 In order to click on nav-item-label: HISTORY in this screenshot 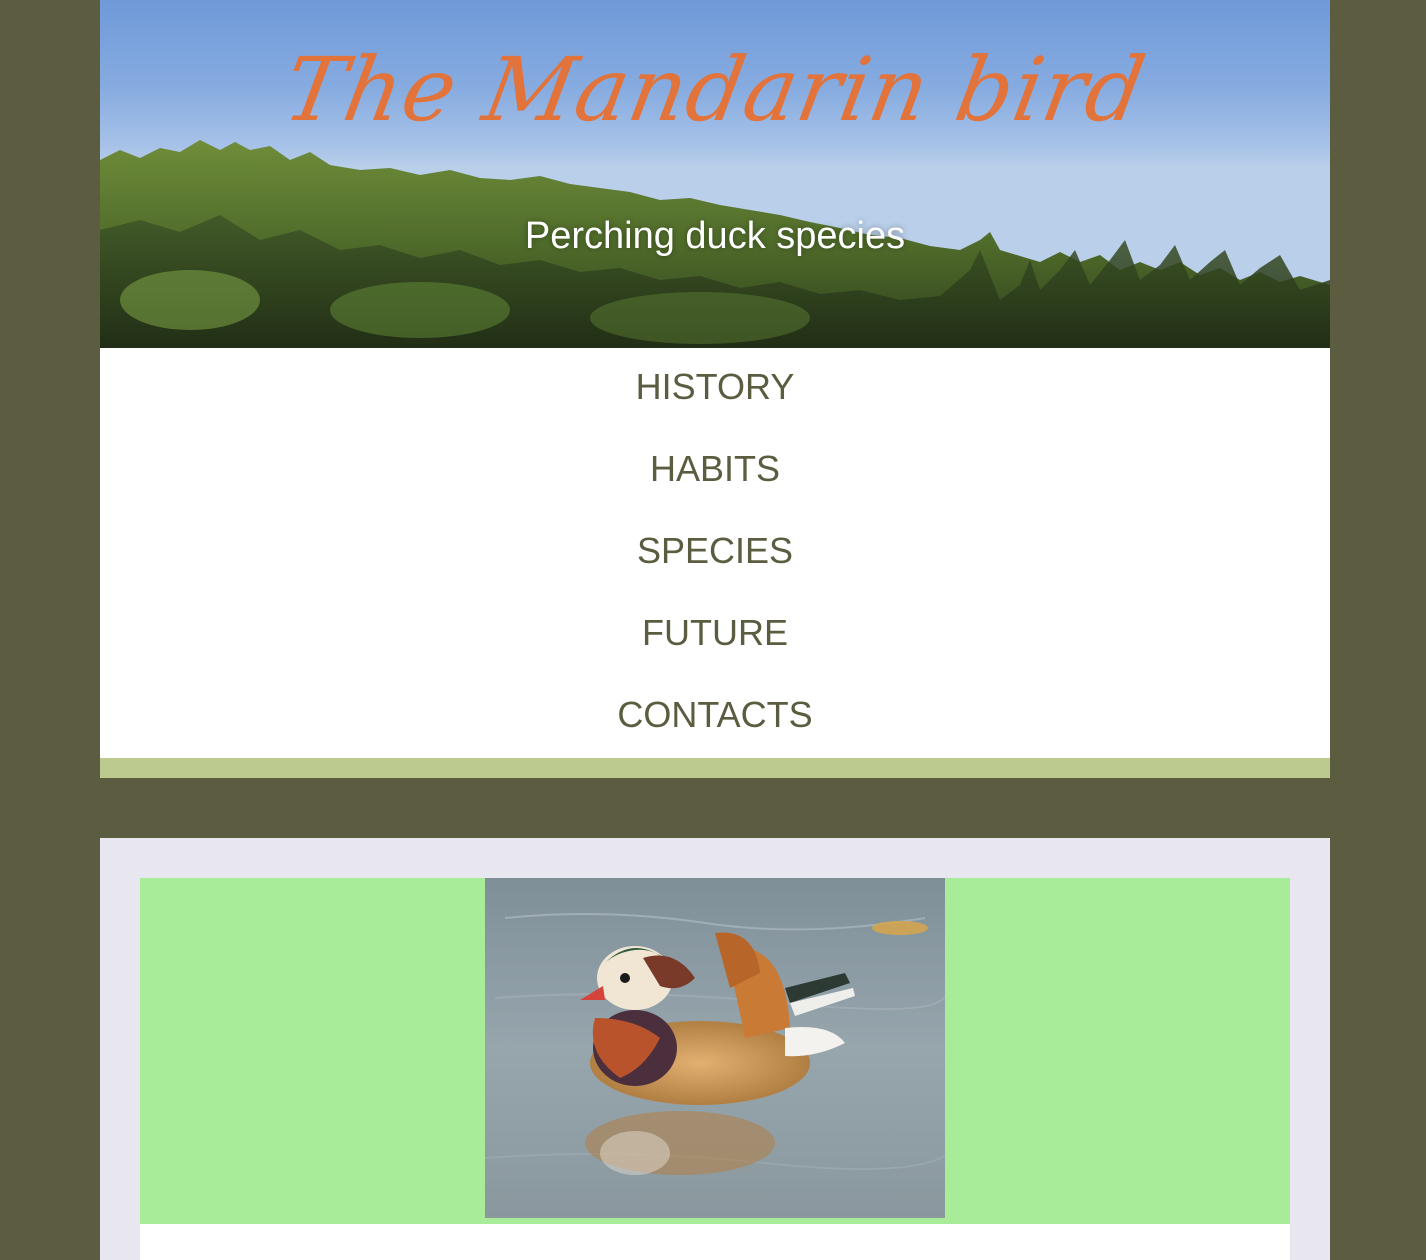, I will do `click(715, 386)`.